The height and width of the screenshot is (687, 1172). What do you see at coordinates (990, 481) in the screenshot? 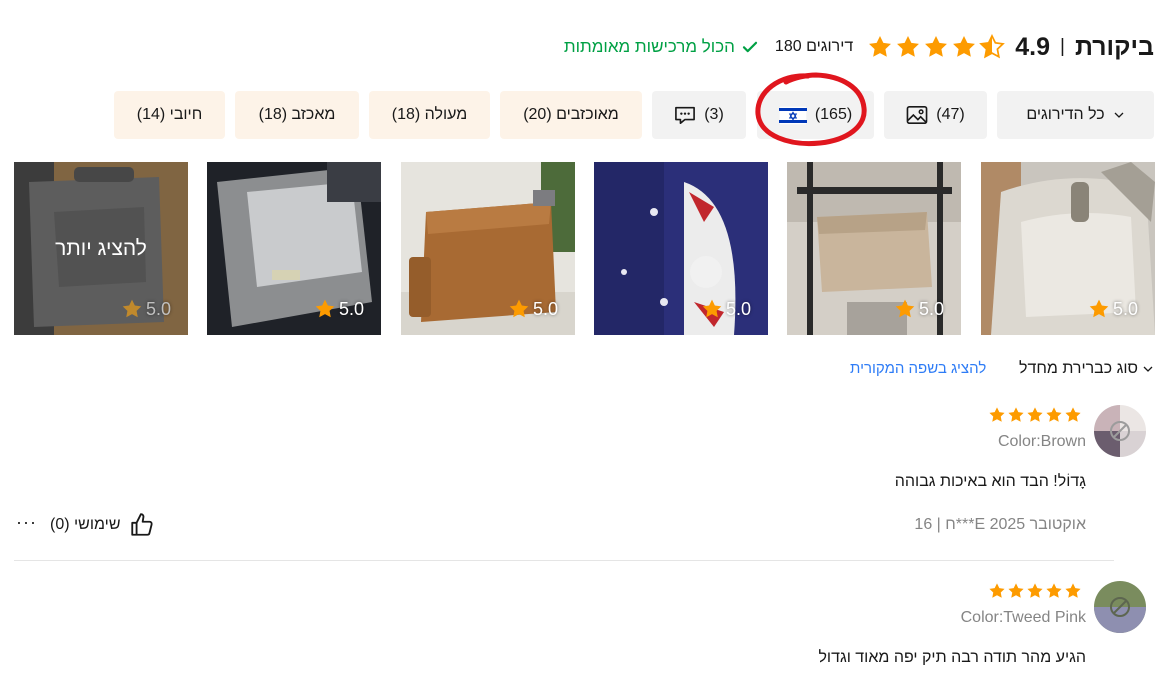
I see `review-text: גָדוֹל! הבד הוא באיכות גבוהה` at bounding box center [990, 481].